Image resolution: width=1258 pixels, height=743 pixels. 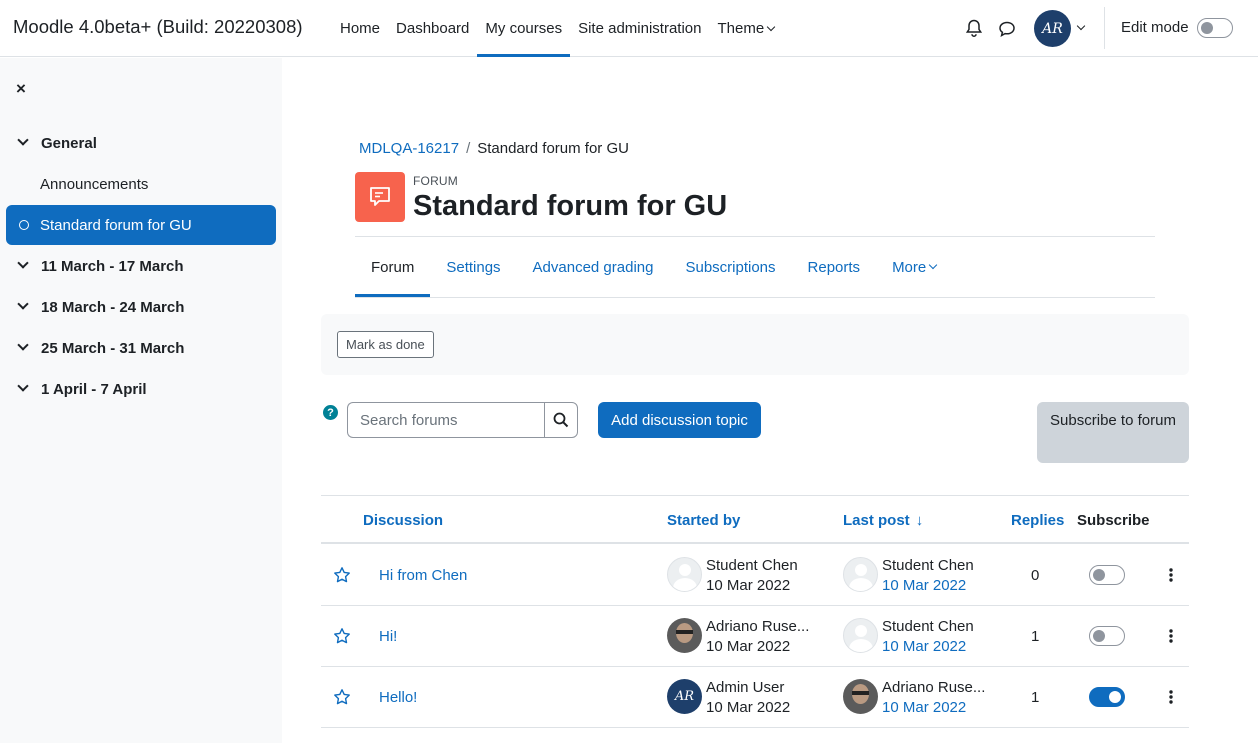 What do you see at coordinates (116, 225) in the screenshot?
I see `drawer-item-label: Standard forum for GU` at bounding box center [116, 225].